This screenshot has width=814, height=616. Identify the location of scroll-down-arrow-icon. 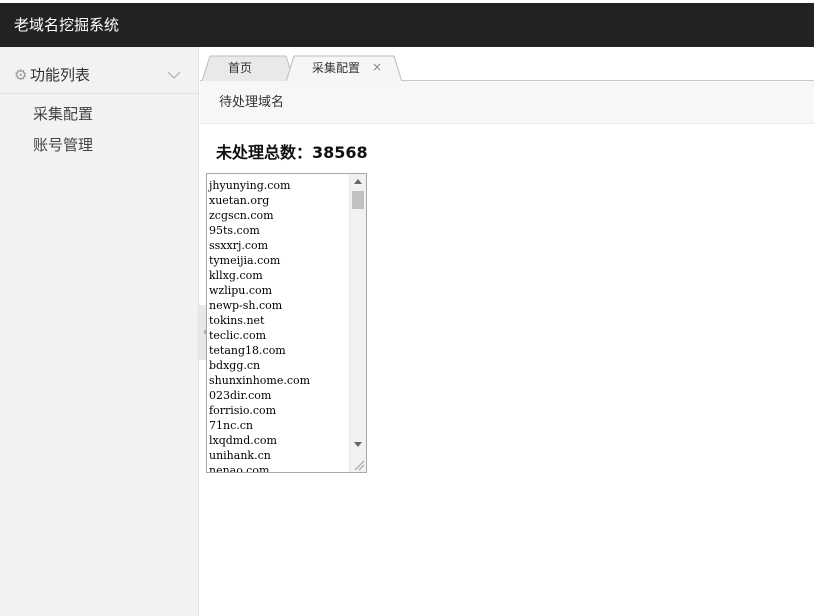
(358, 444).